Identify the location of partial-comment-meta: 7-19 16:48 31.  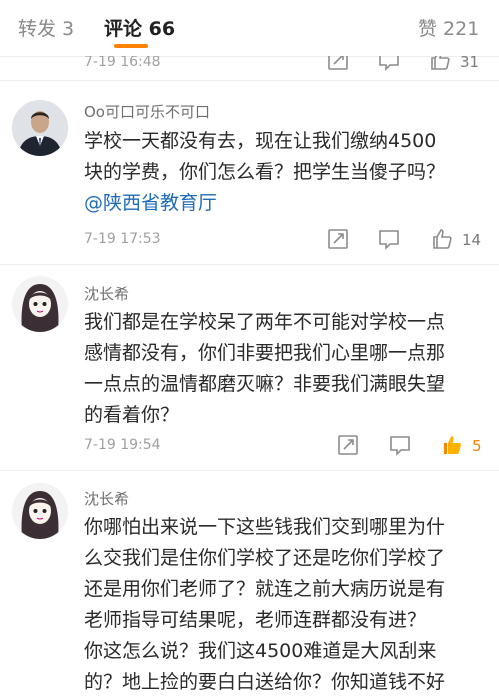
(249, 65).